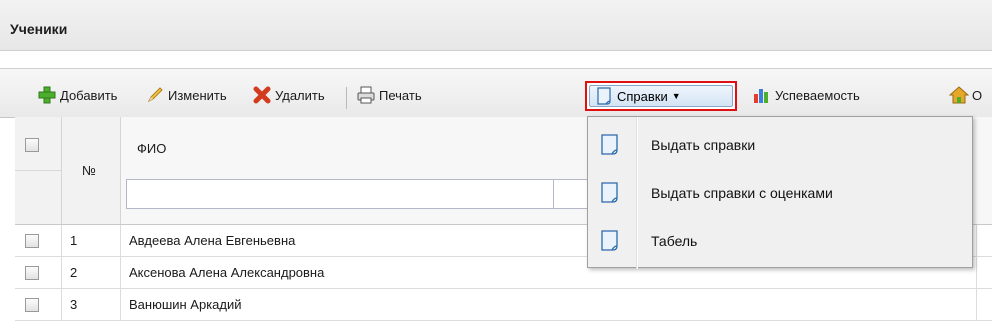  What do you see at coordinates (761, 96) in the screenshot?
I see `bar-chart-icon` at bounding box center [761, 96].